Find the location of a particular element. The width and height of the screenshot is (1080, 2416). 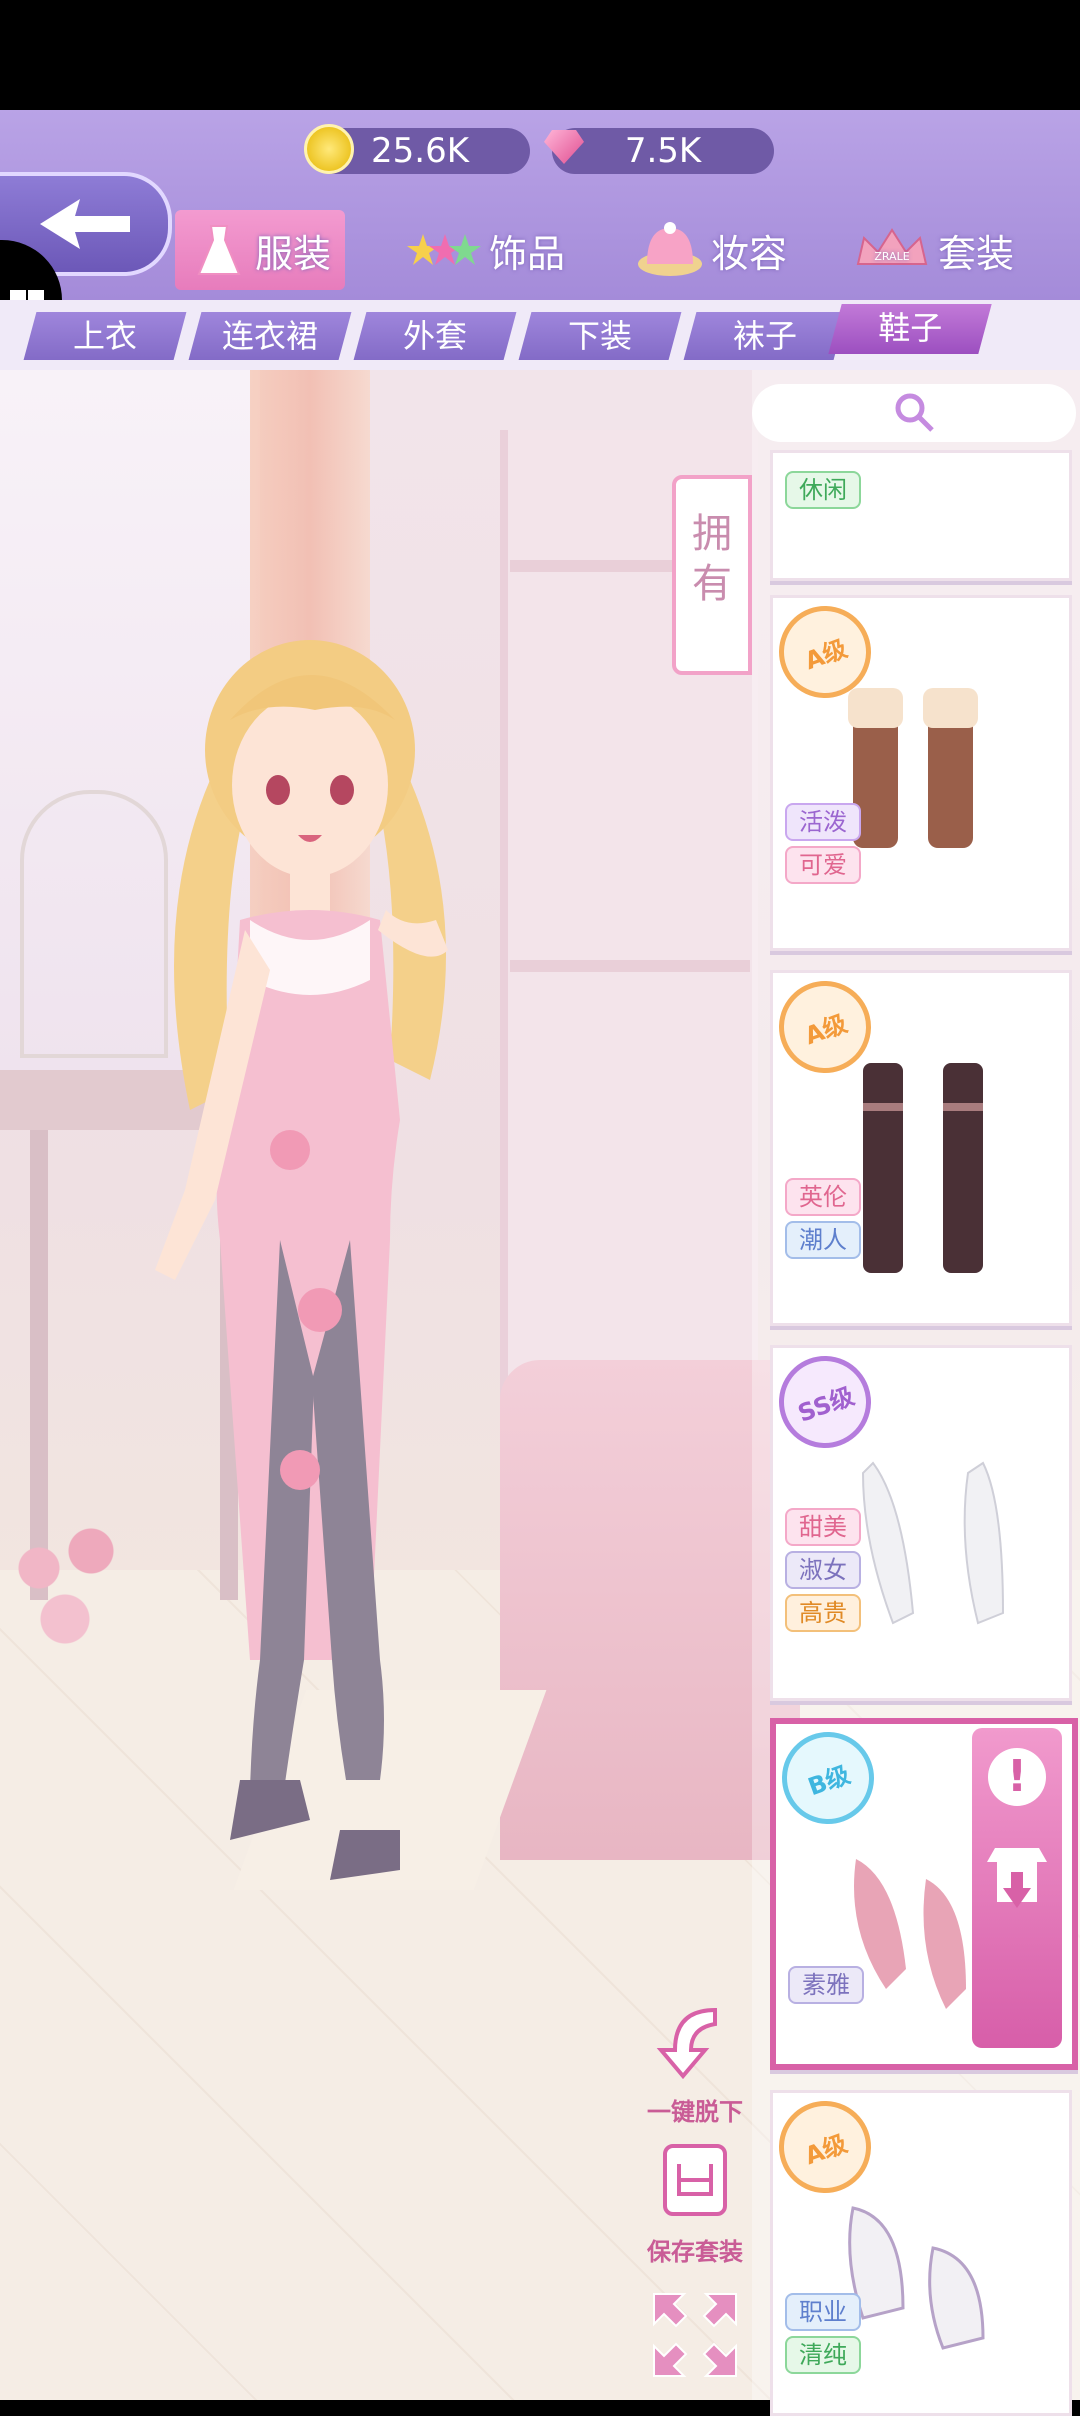

back-arrow-icon is located at coordinates (85, 224).